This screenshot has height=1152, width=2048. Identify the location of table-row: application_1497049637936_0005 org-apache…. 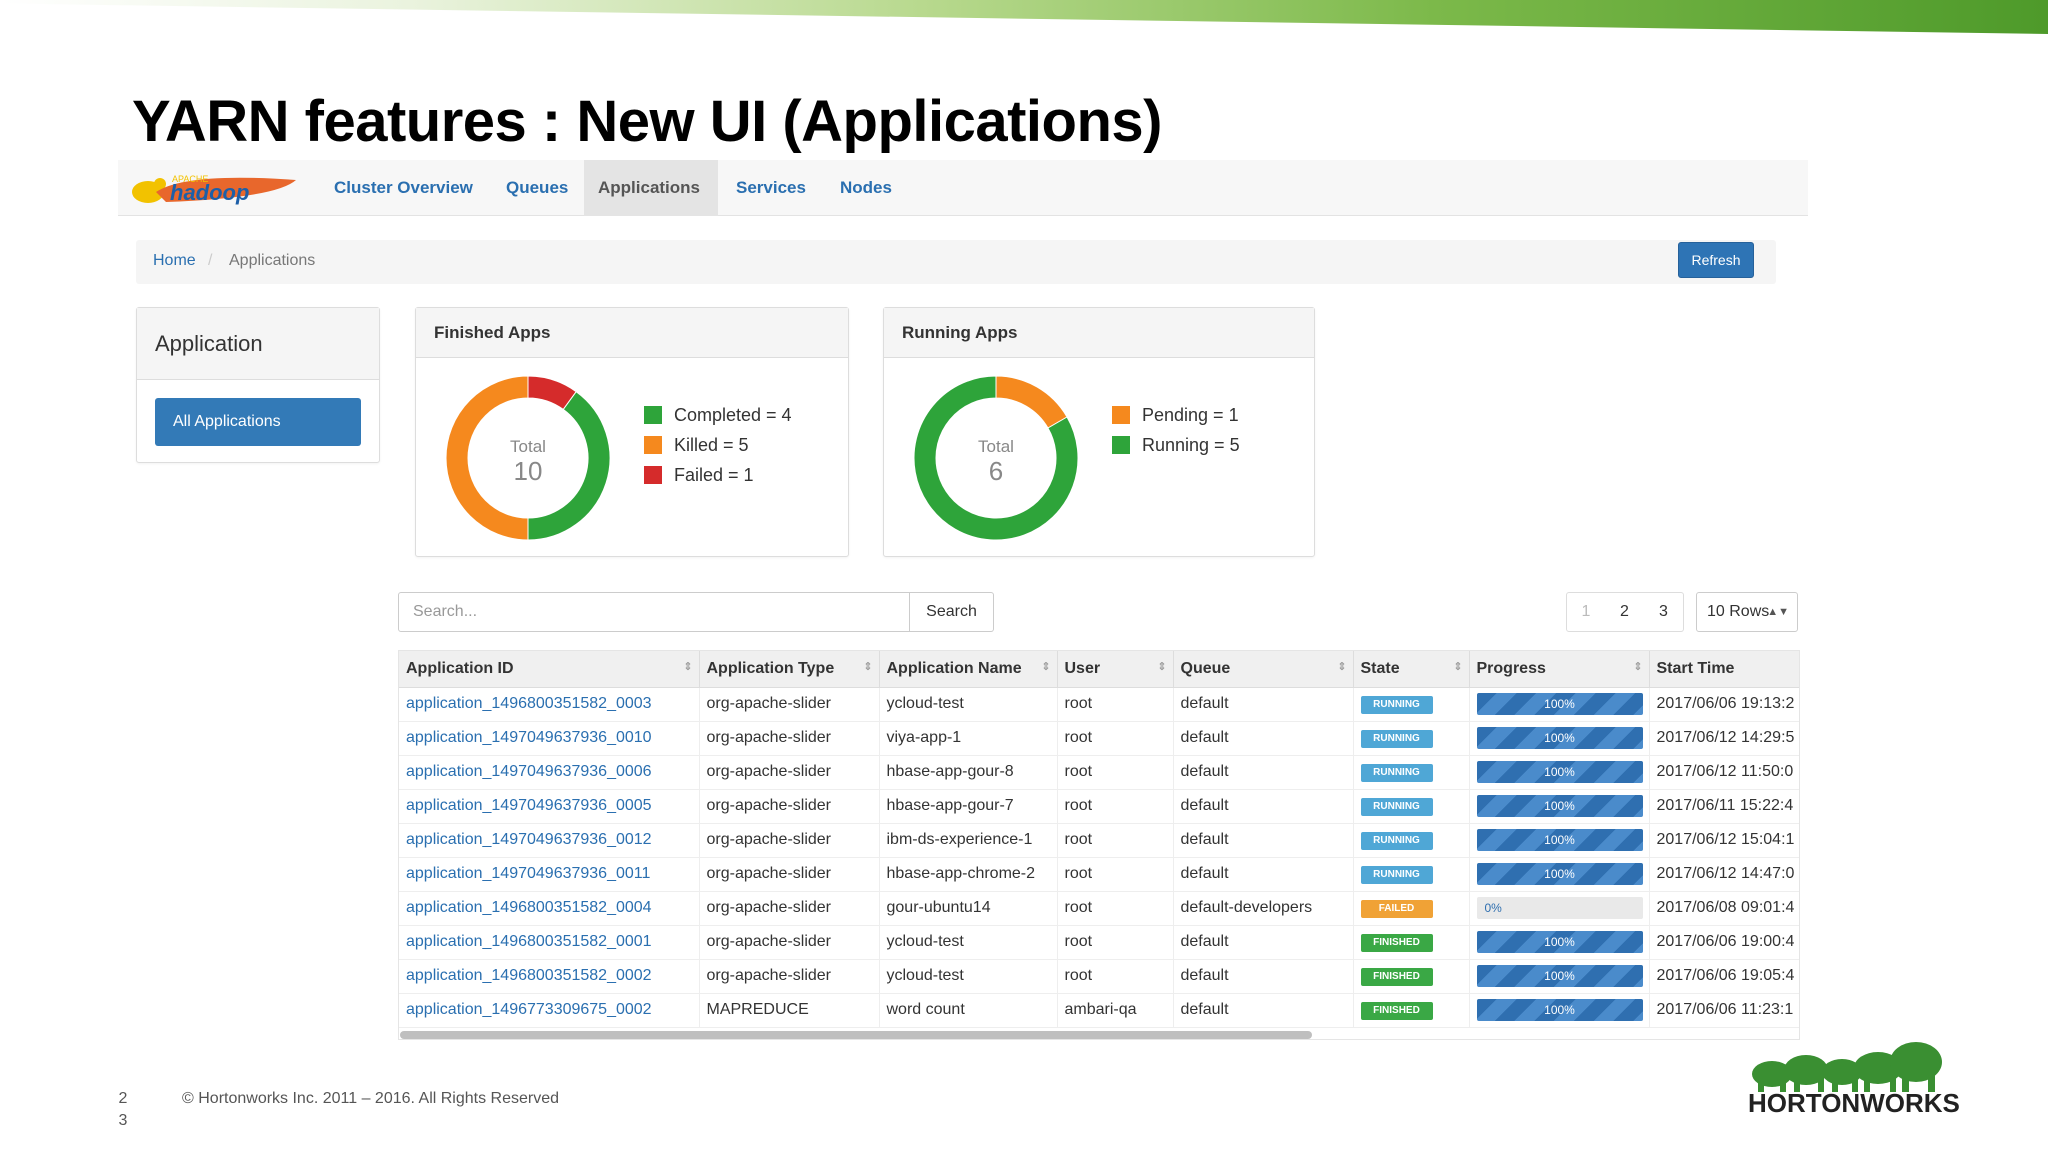
(1099, 806).